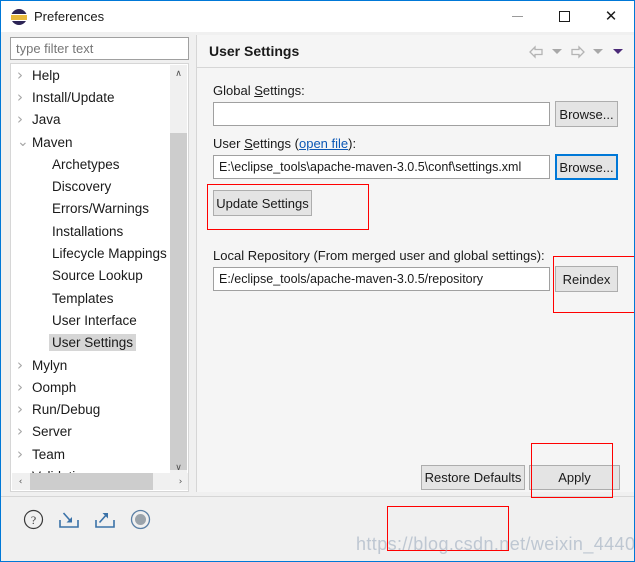 This screenshot has width=635, height=562. What do you see at coordinates (91, 142) in the screenshot?
I see `sidebar-item-maven: ⌄ Maven` at bounding box center [91, 142].